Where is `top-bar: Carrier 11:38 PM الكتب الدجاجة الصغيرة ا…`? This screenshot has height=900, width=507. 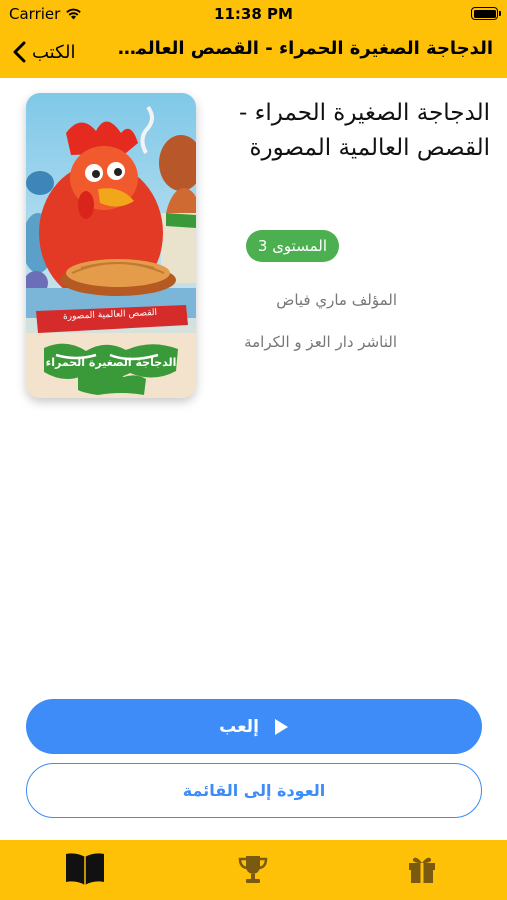
top-bar: Carrier 11:38 PM الكتب الدجاجة الصغيرة ا… is located at coordinates (253, 39).